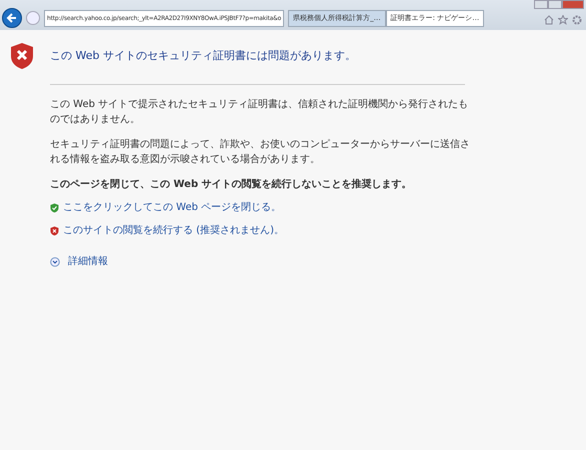 This screenshot has width=586, height=450. Describe the element at coordinates (172, 207) in the screenshot. I see `page-link: ここをクリックしてこの Web ページを閉じる。` at that location.